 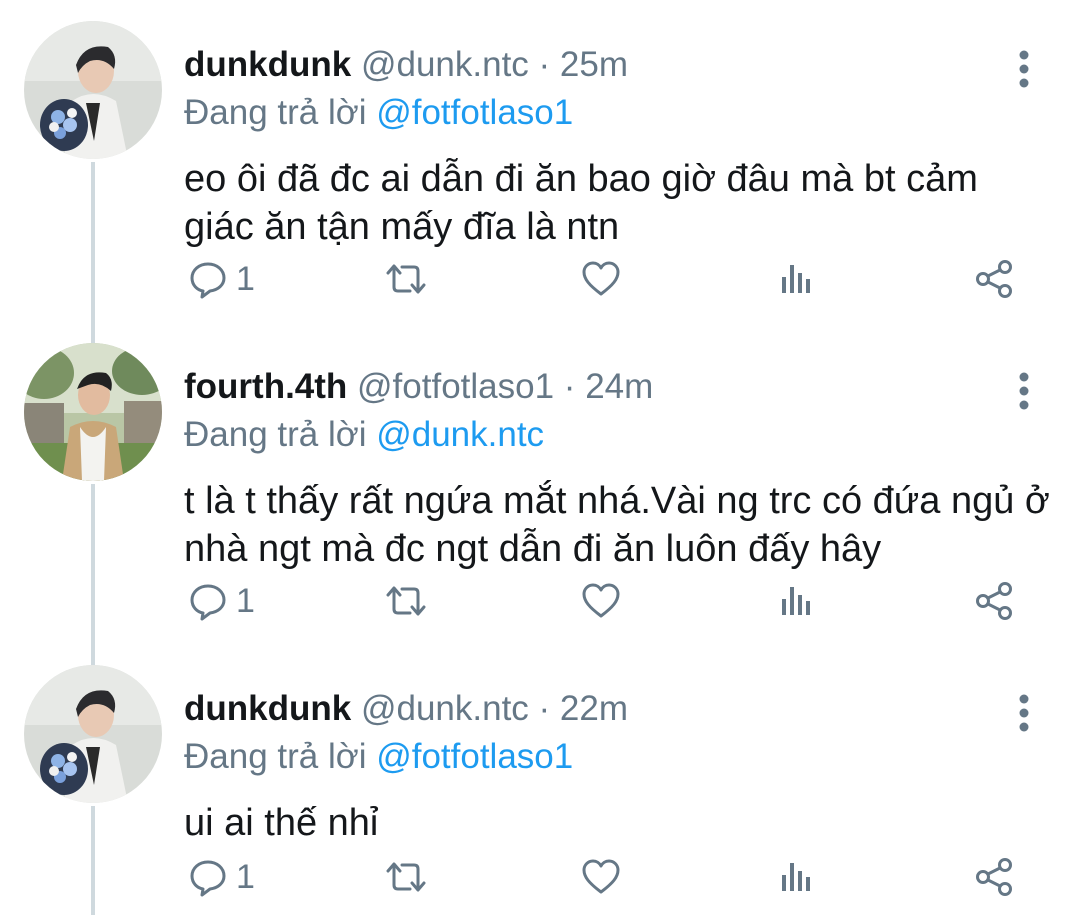 I want to click on tweet-header: dunkdunk @dunk.ntc · 22m, so click(x=406, y=709).